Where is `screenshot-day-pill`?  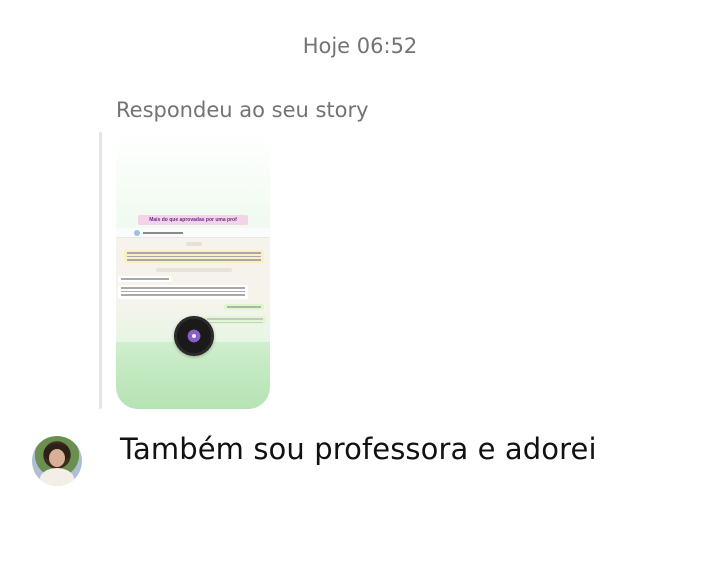
screenshot-day-pill is located at coordinates (194, 244).